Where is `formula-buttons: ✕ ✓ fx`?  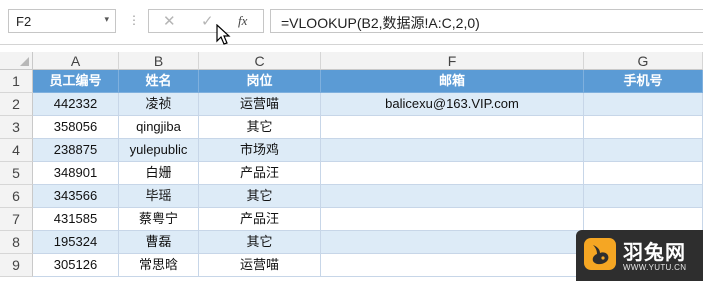 formula-buttons: ✕ ✓ fx is located at coordinates (206, 21).